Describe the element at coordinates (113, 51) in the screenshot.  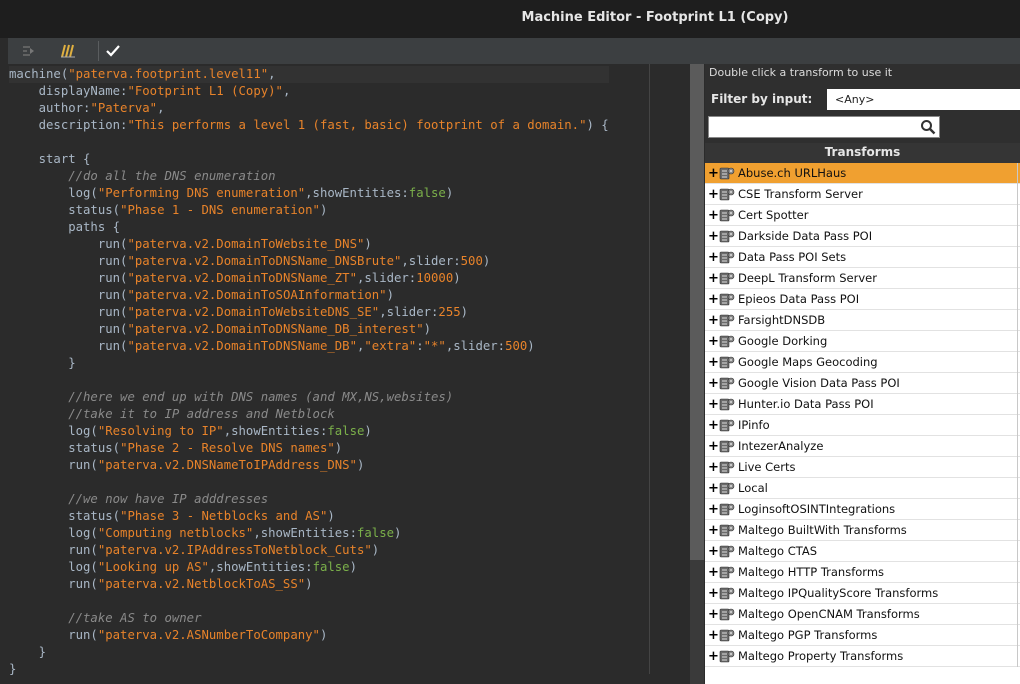
I see `checkmark-icon` at that location.